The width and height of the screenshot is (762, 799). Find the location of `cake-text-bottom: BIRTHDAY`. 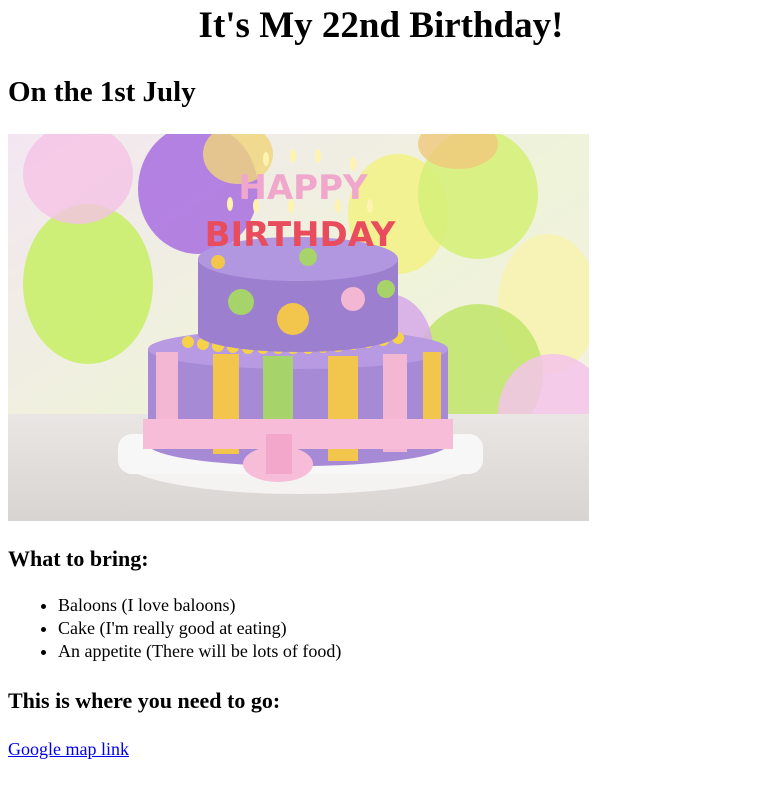

cake-text-bottom: BIRTHDAY is located at coordinates (300, 235).